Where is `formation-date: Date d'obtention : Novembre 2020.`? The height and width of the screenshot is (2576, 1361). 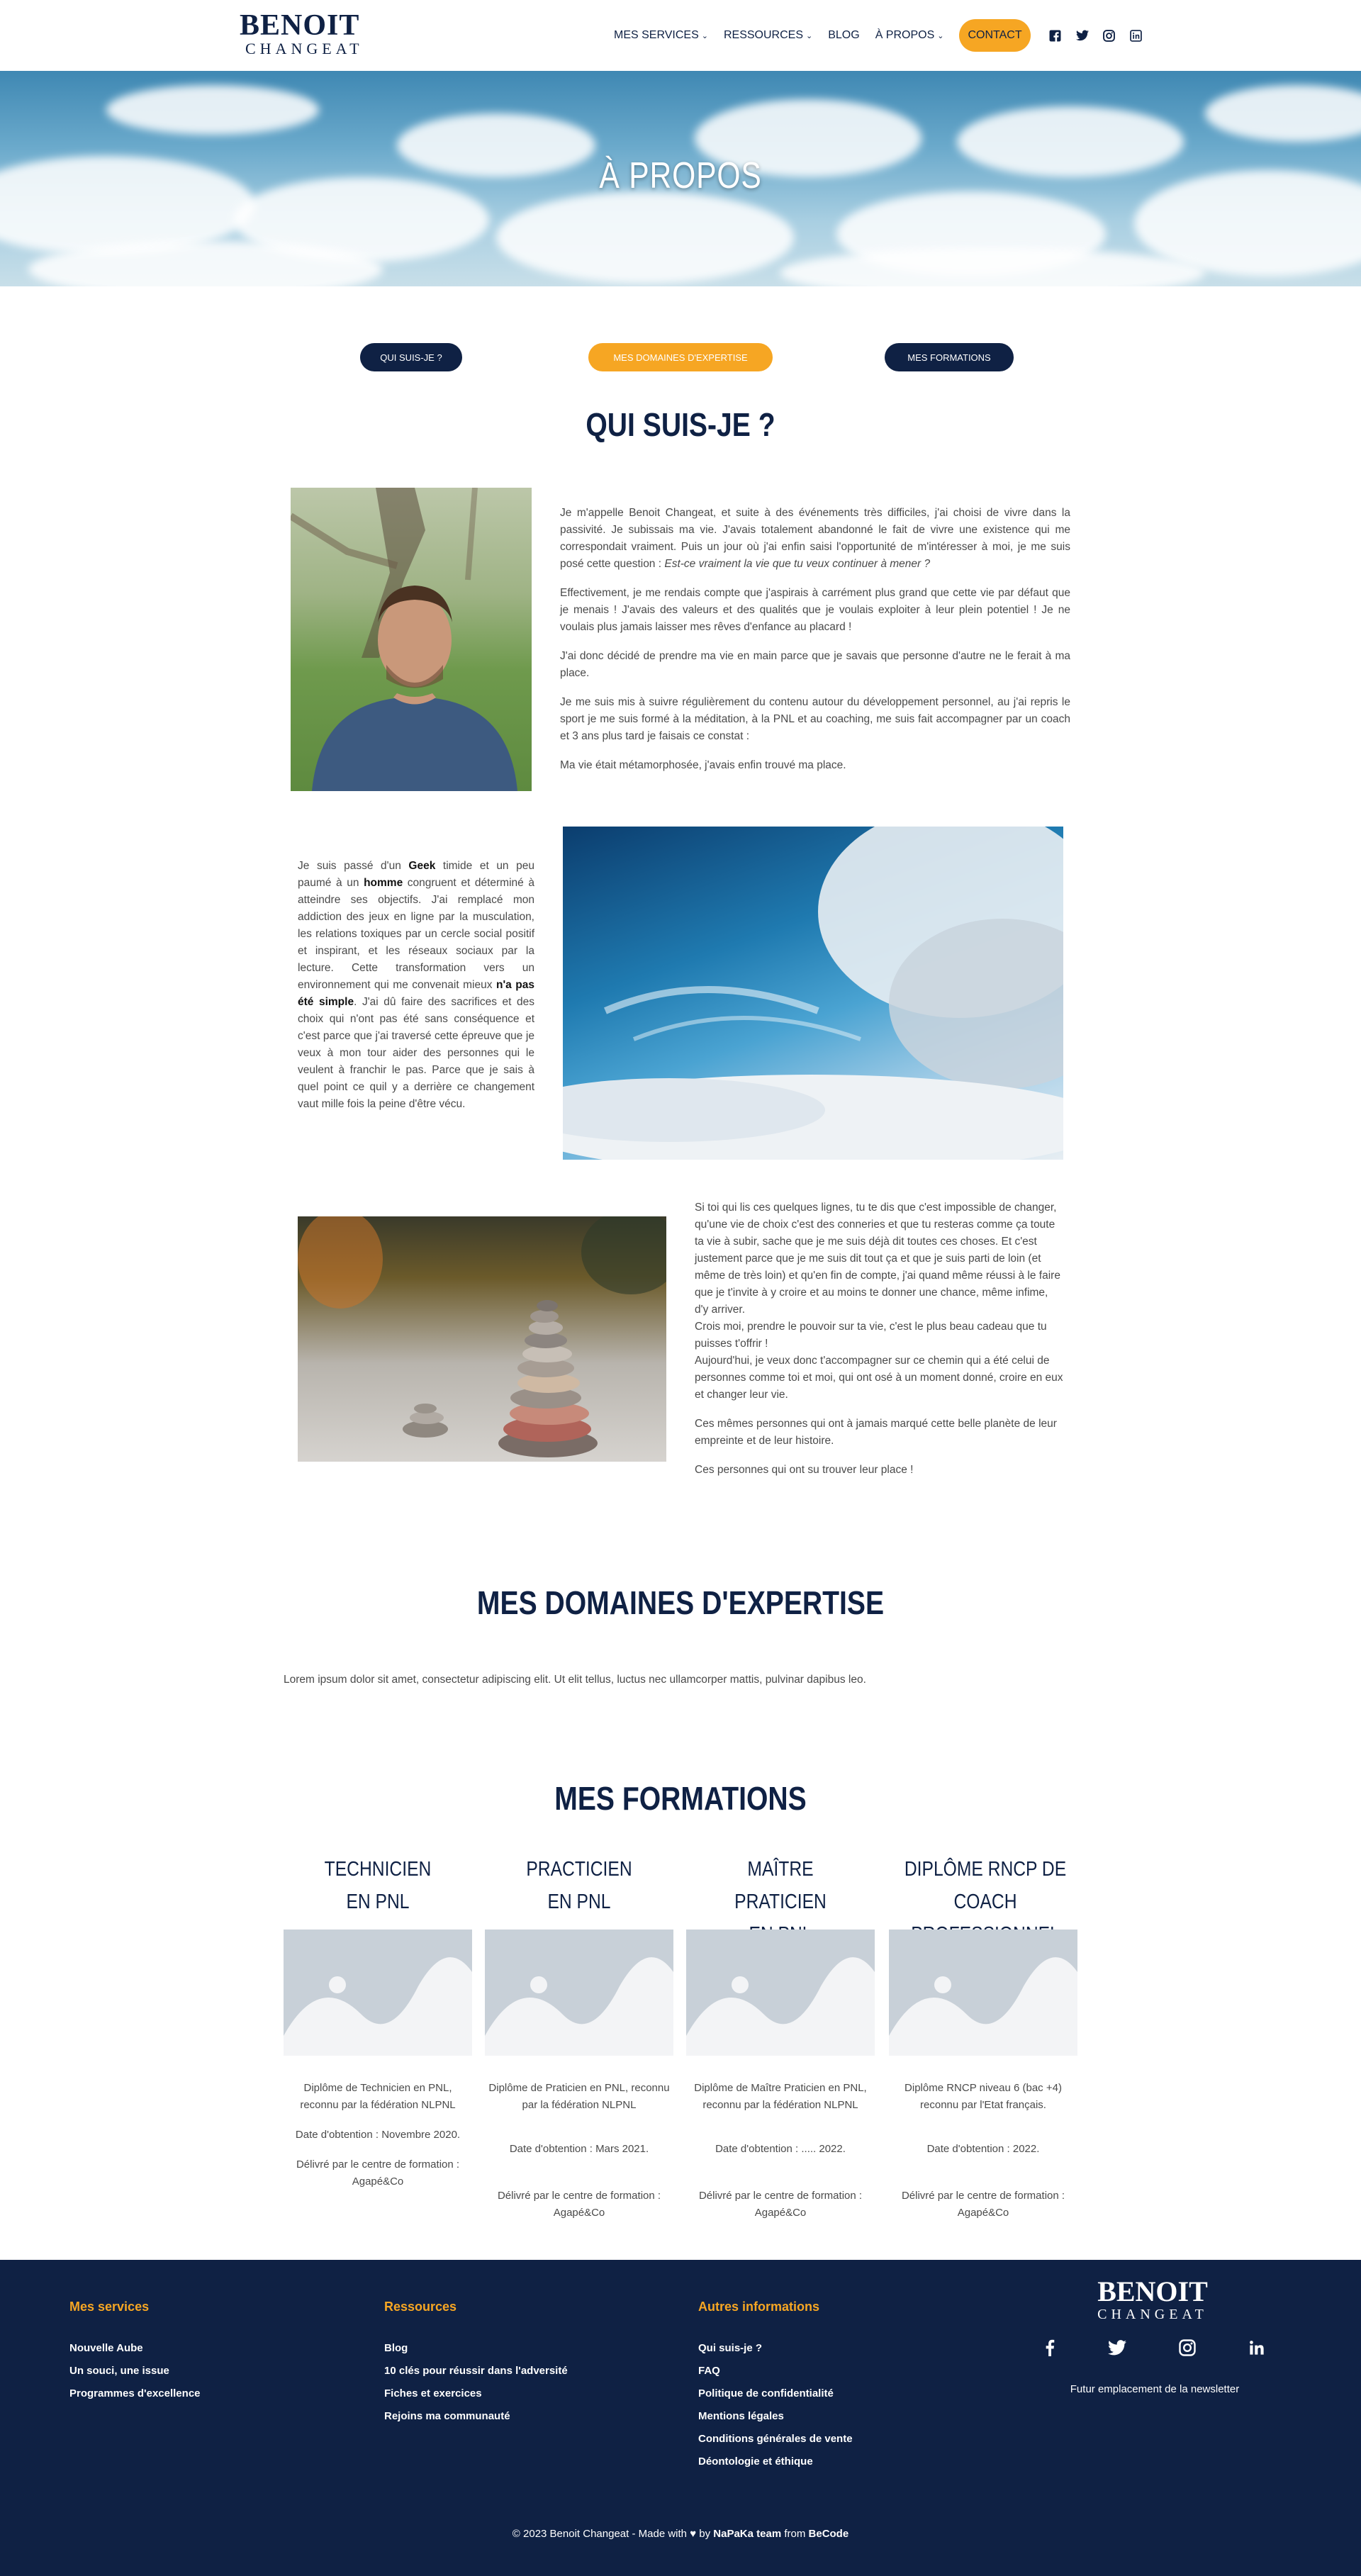 formation-date: Date d'obtention : Novembre 2020. is located at coordinates (378, 2135).